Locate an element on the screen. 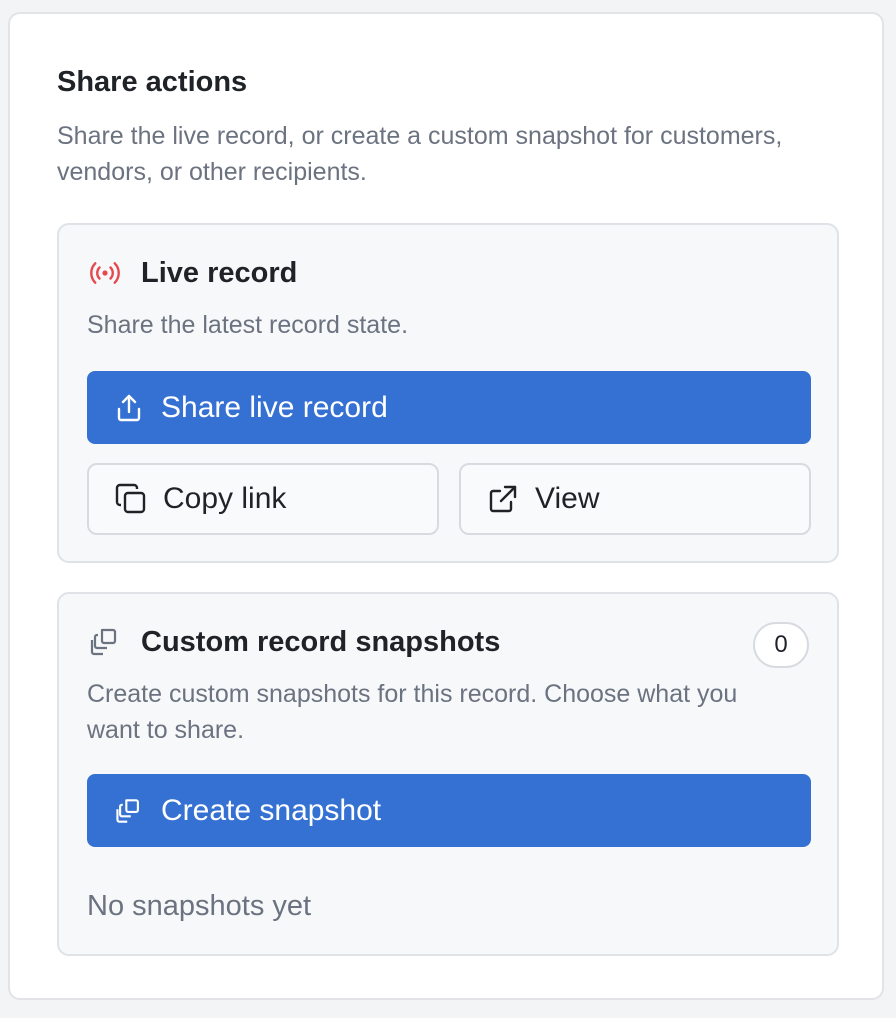 Image resolution: width=896 pixels, height=1018 pixels. copy-link-label: Copy link is located at coordinates (225, 498).